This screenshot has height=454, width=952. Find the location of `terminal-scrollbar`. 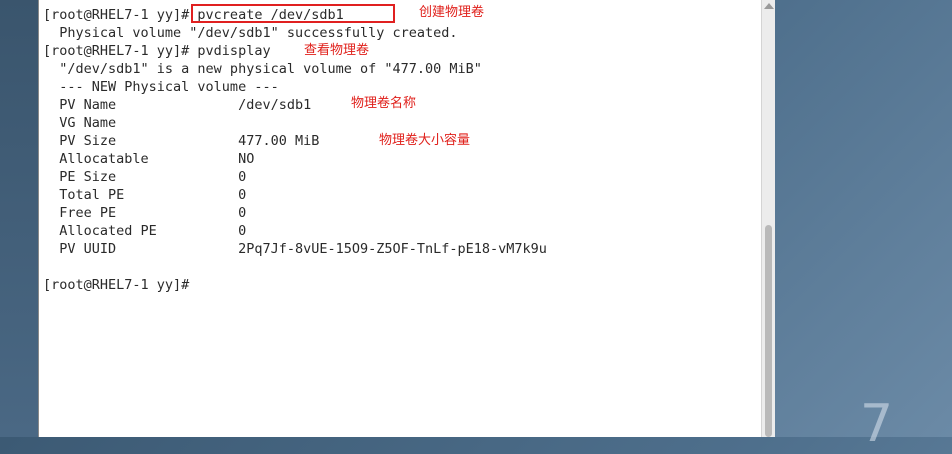

terminal-scrollbar is located at coordinates (768, 218).